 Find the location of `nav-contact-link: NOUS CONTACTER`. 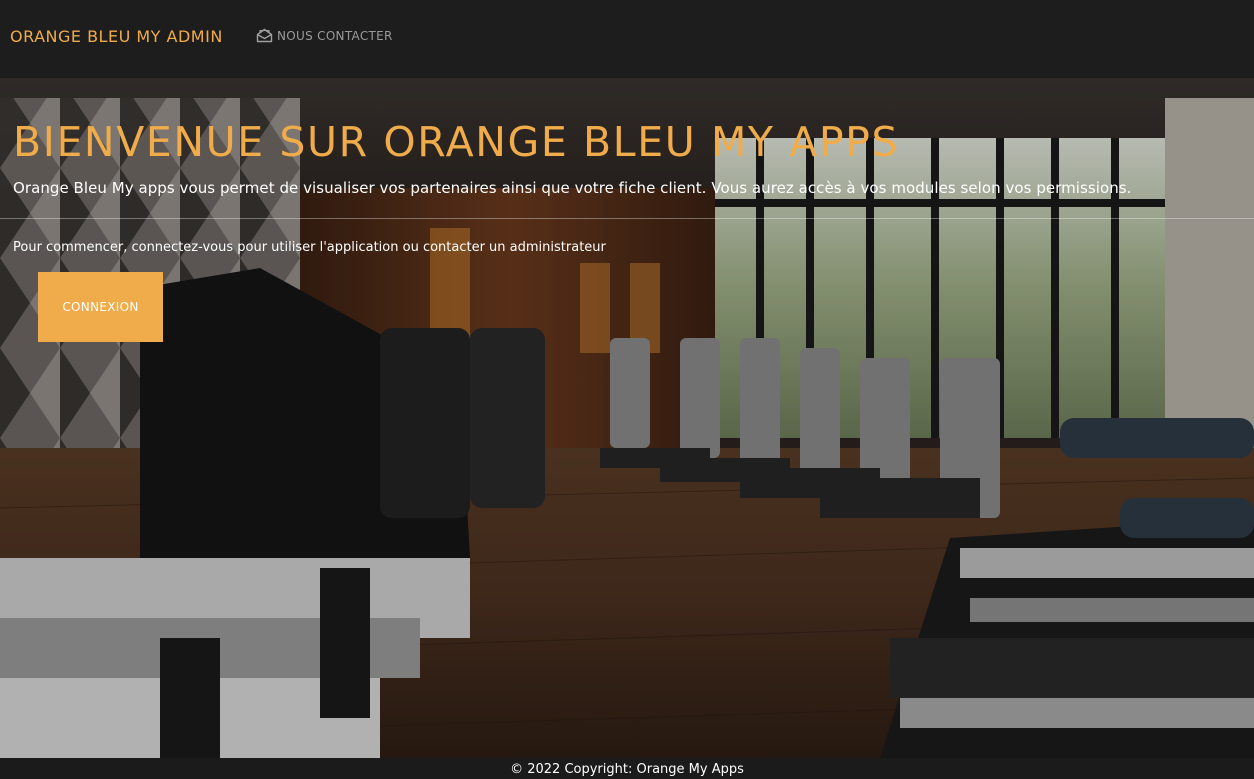

nav-contact-link: NOUS CONTACTER is located at coordinates (324, 35).